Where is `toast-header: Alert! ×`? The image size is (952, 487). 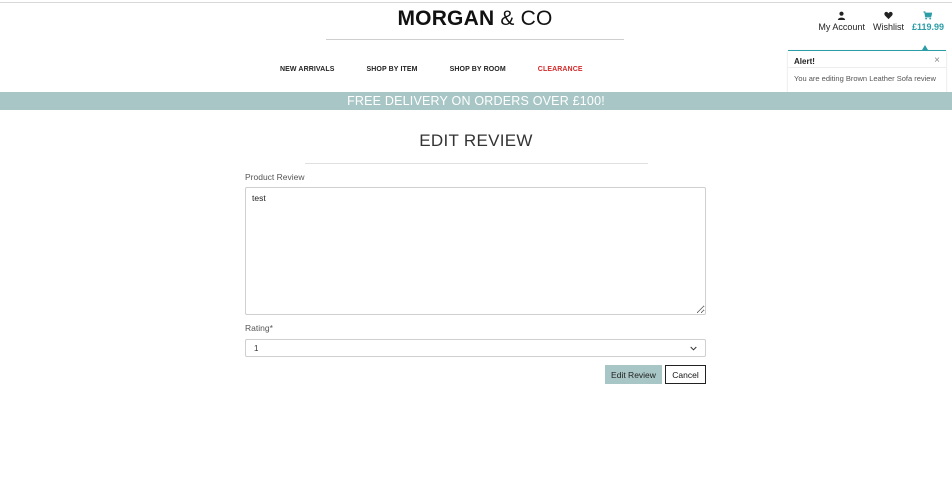
toast-header: Alert! × is located at coordinates (867, 59).